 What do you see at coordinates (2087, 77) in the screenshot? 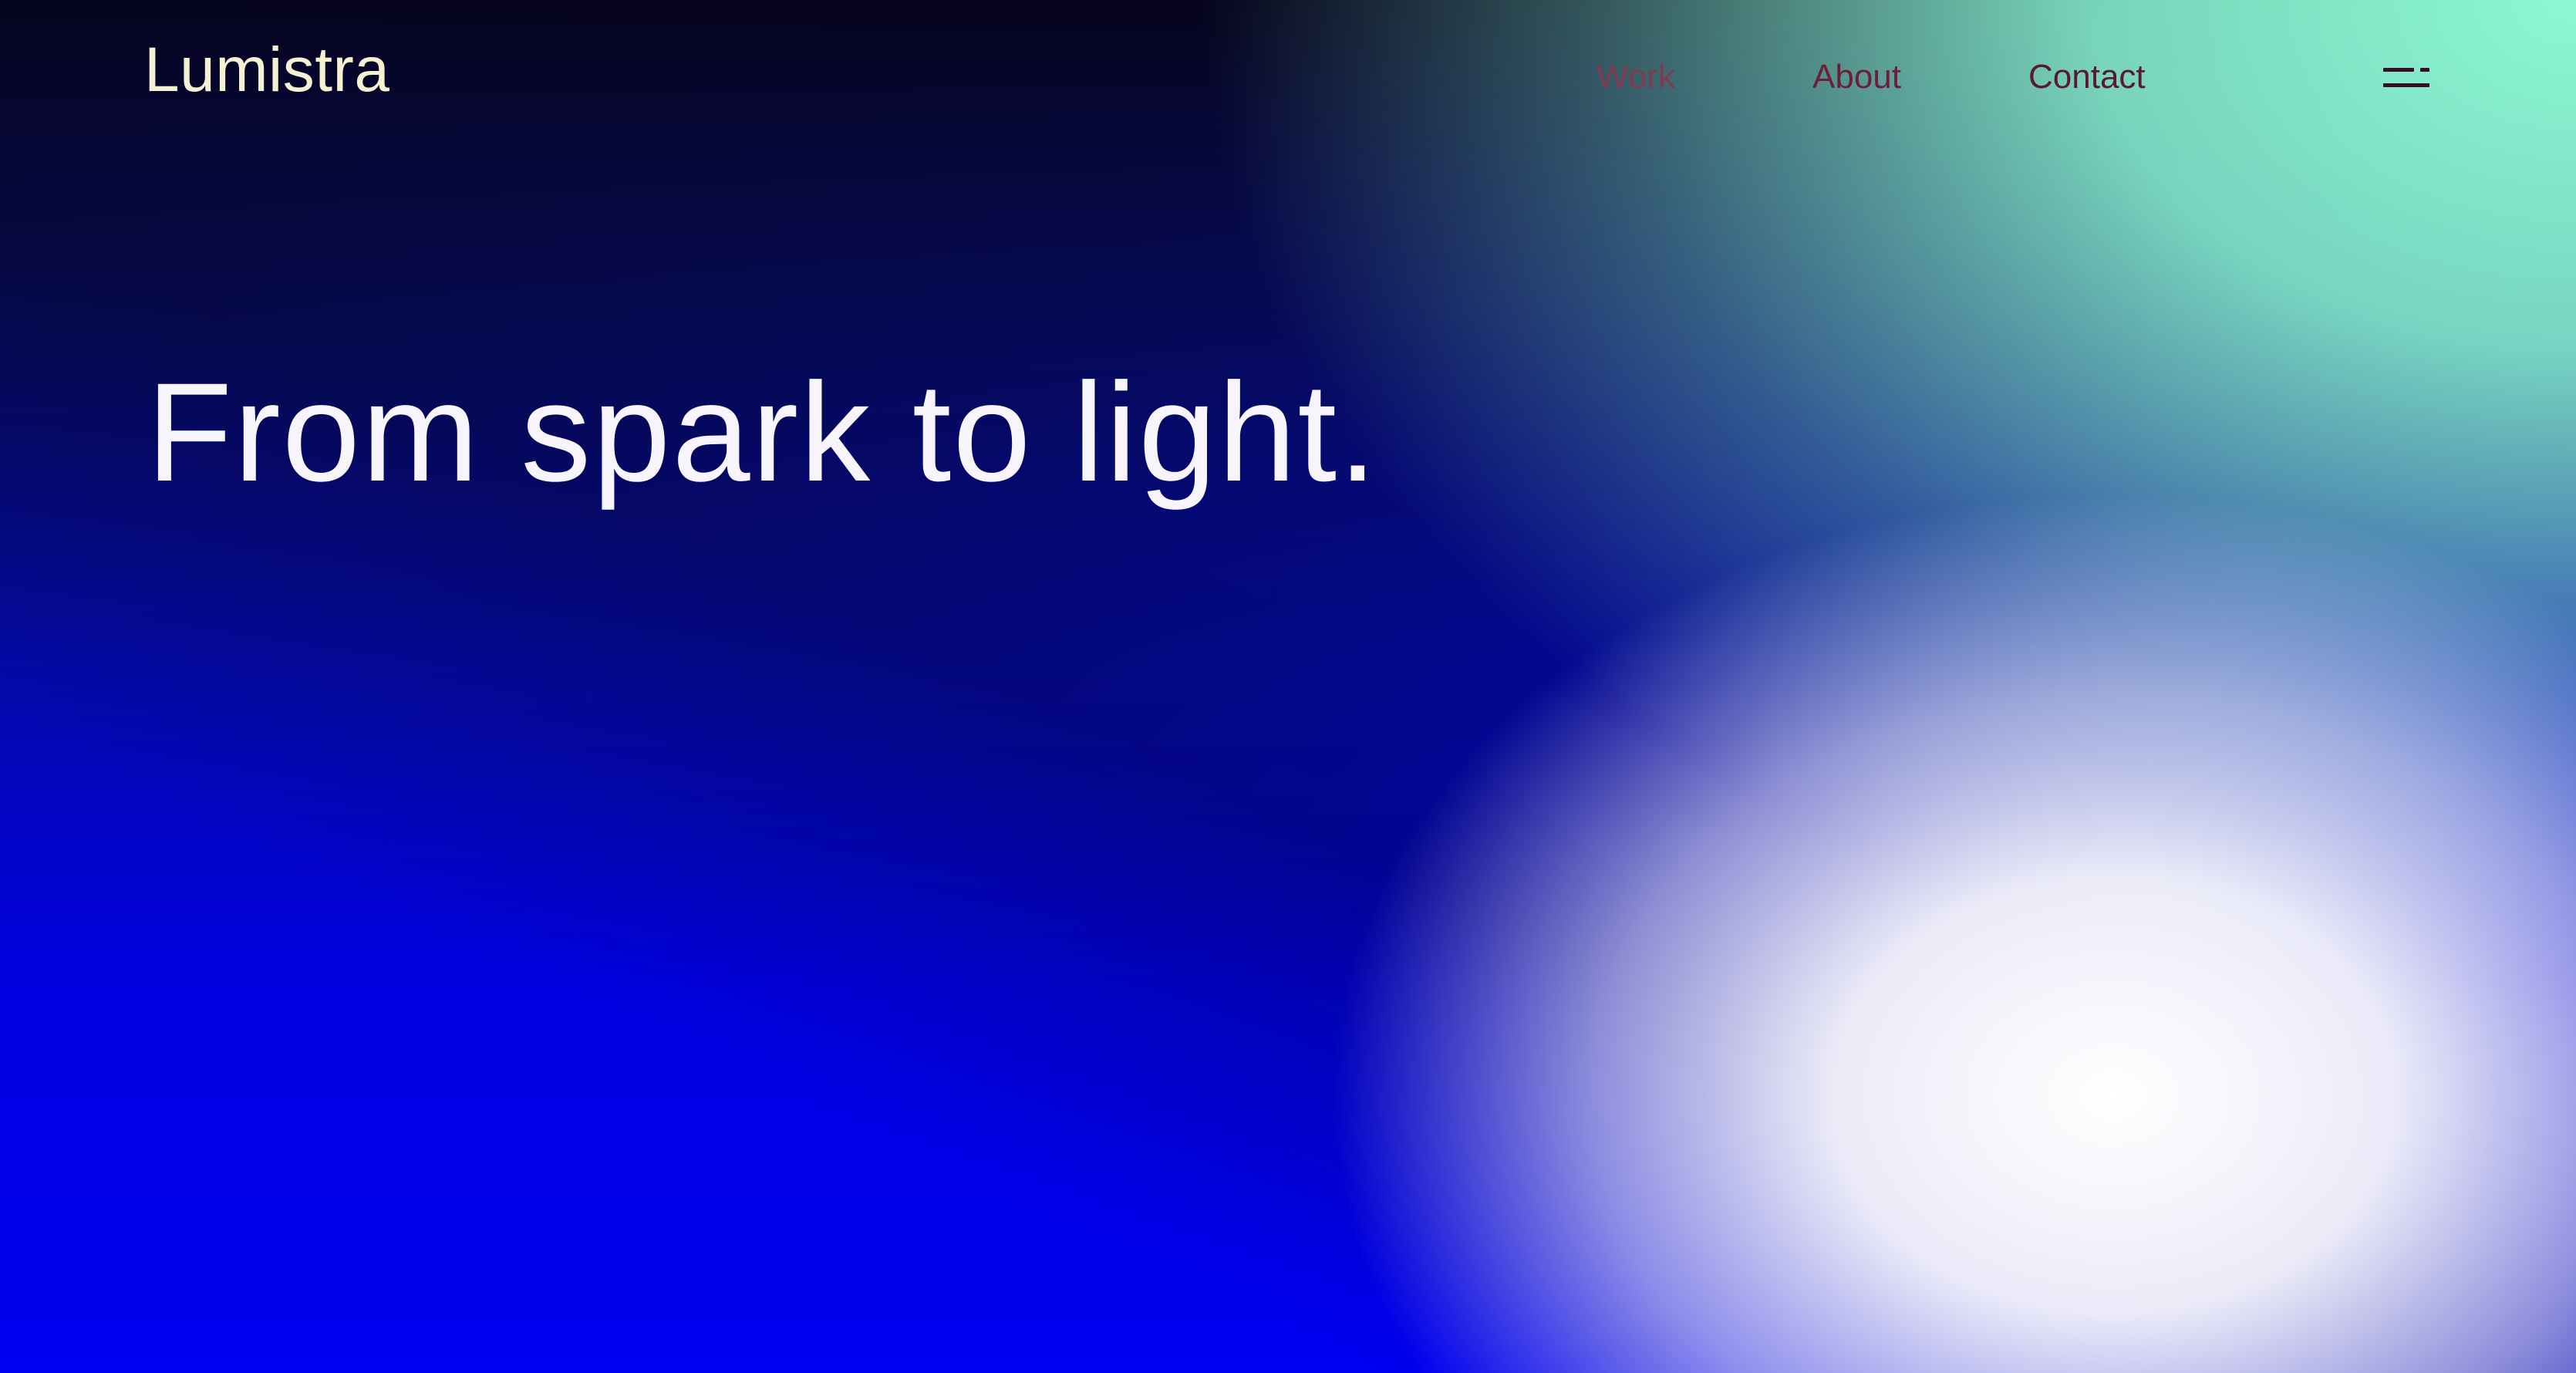
I see `nav-link-contact: Contact` at bounding box center [2087, 77].